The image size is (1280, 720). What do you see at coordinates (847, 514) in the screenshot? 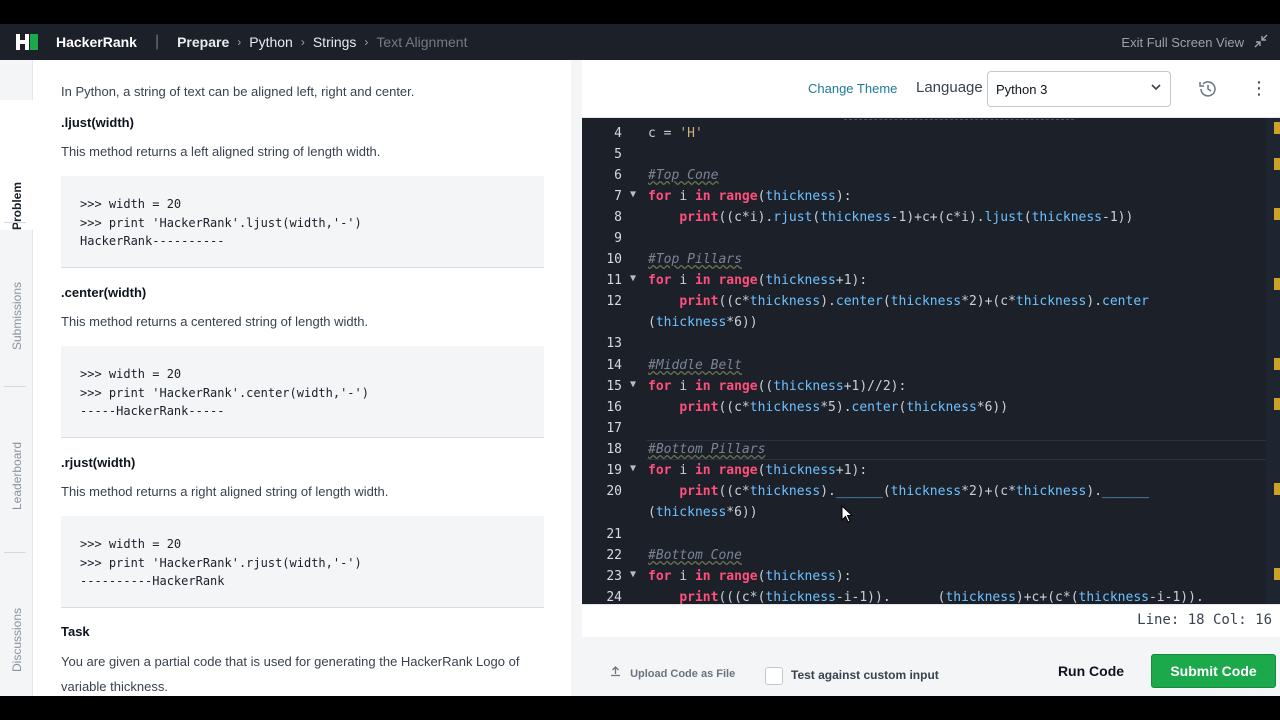
I see `mouse-pointer-icon` at bounding box center [847, 514].